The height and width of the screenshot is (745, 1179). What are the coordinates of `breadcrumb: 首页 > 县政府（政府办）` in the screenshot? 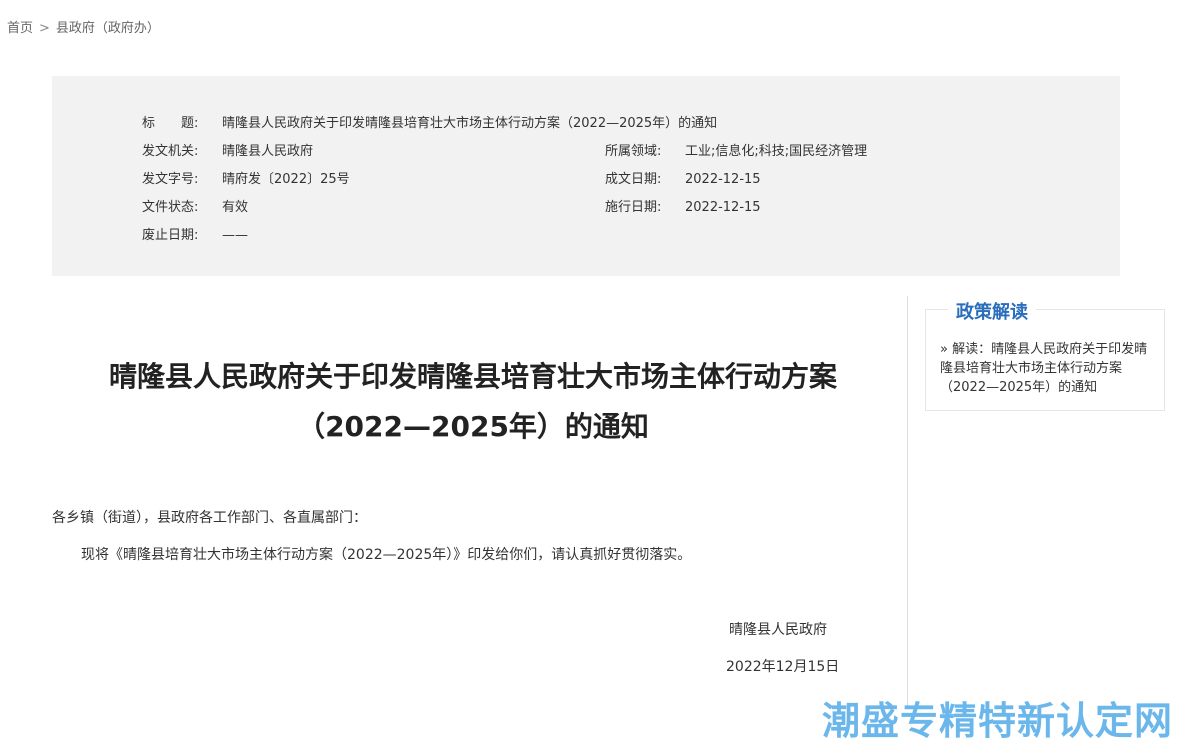 It's located at (83, 26).